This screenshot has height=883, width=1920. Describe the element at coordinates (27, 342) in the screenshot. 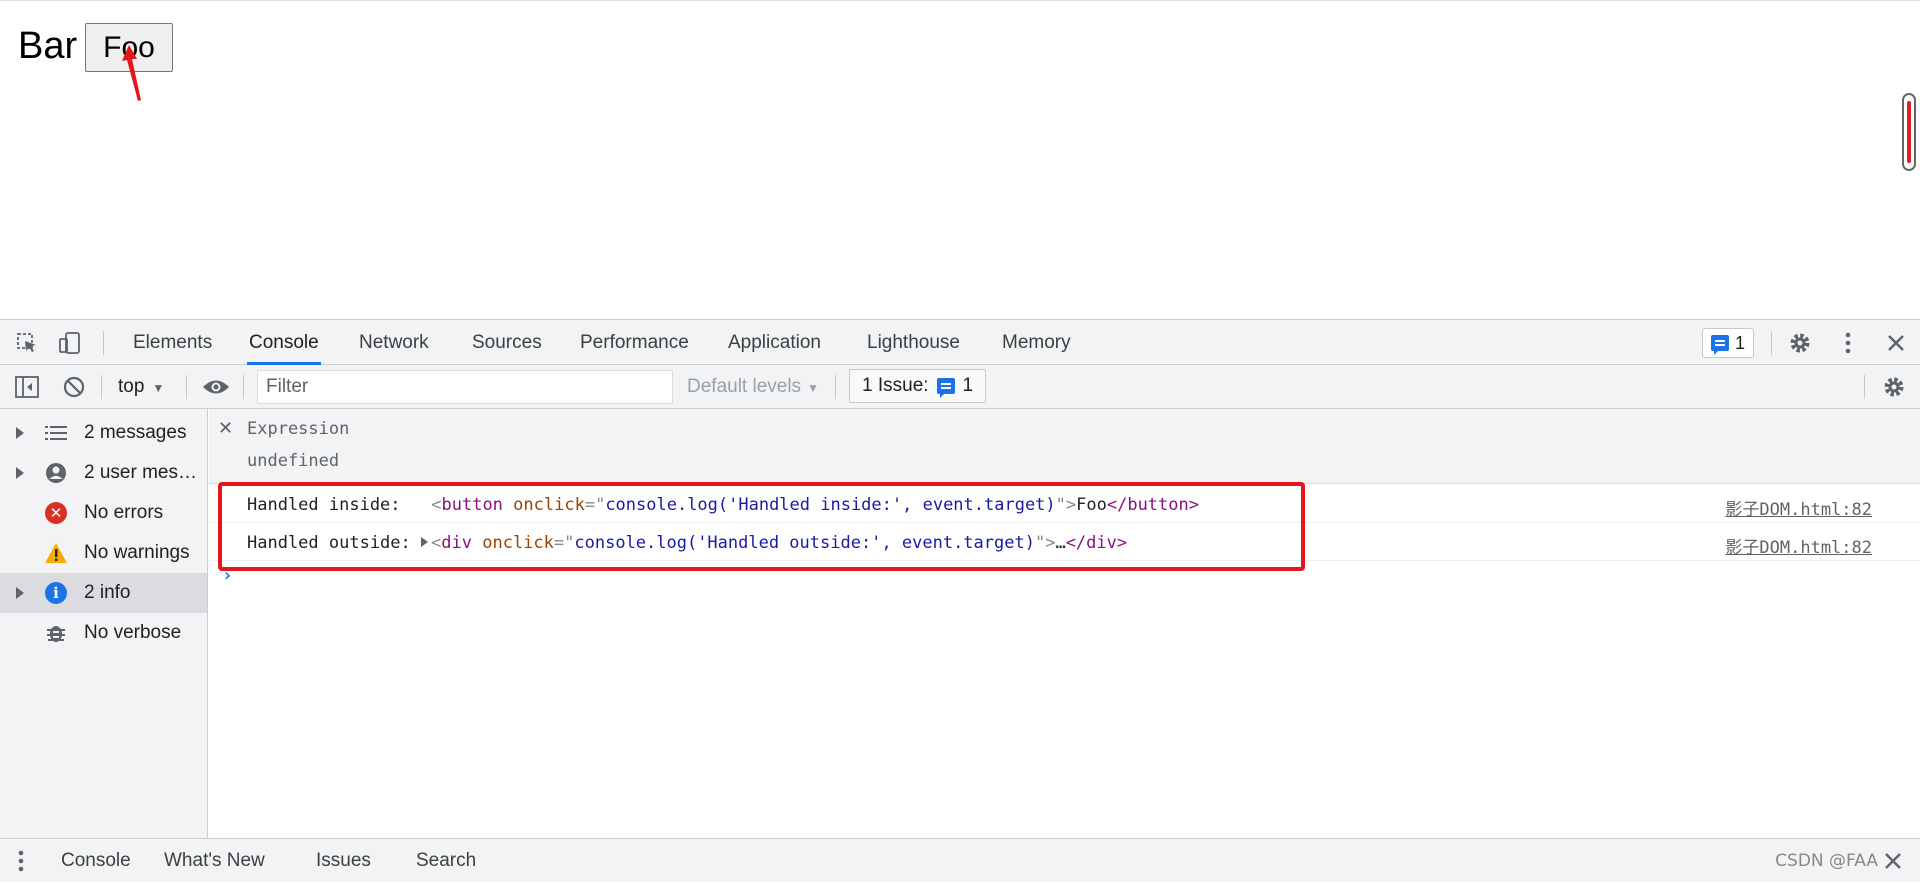

I see `inspect-element-icon` at that location.